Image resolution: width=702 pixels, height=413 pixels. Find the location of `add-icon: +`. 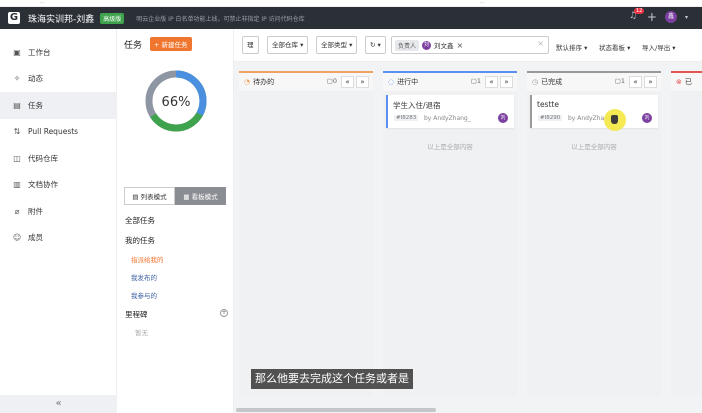

add-icon: + is located at coordinates (652, 17).